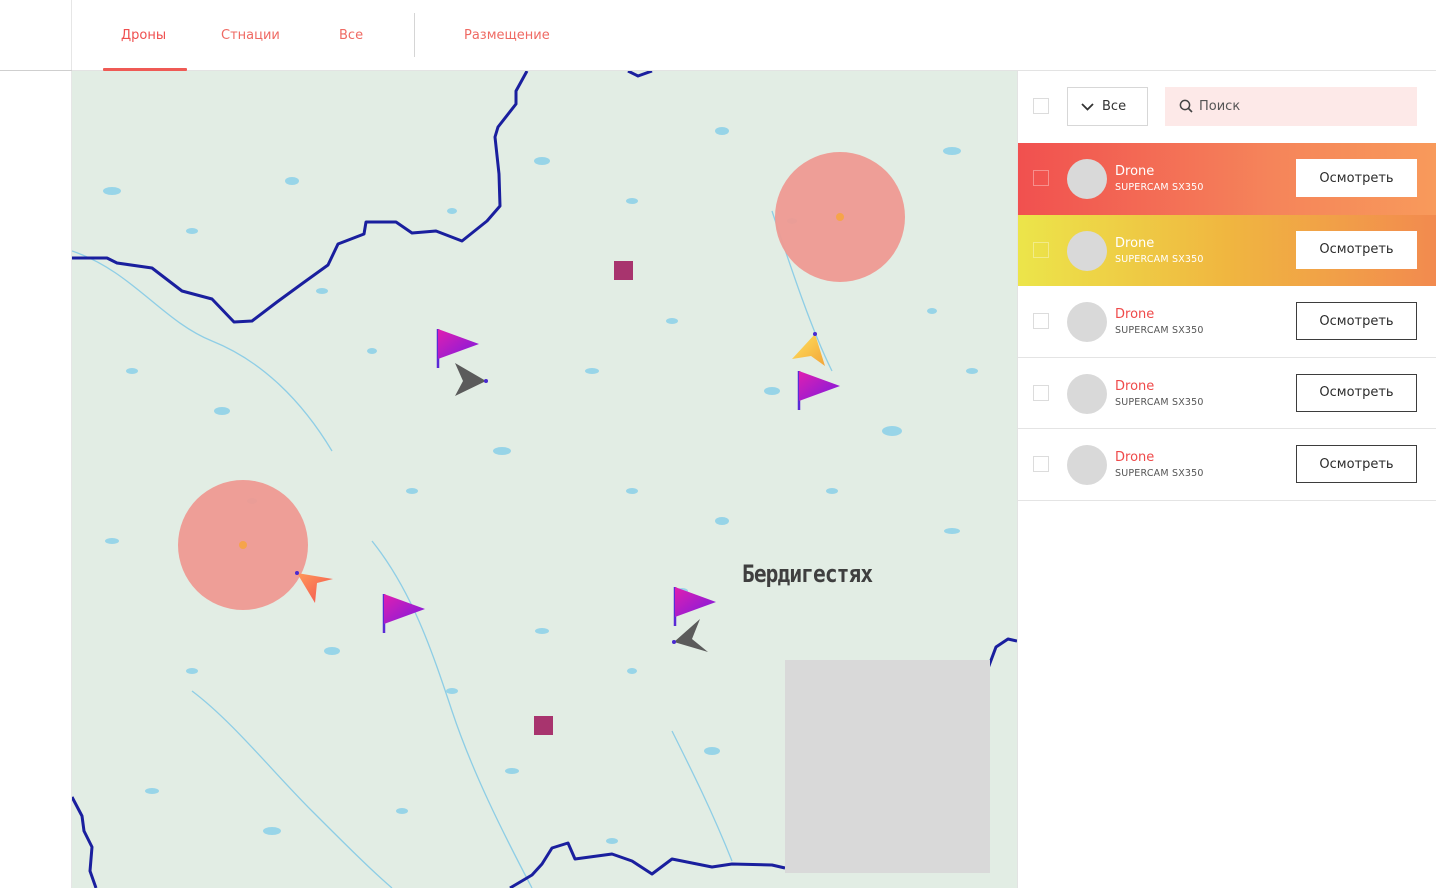 Image resolution: width=1436 pixels, height=888 pixels. I want to click on search-input, so click(1304, 106).